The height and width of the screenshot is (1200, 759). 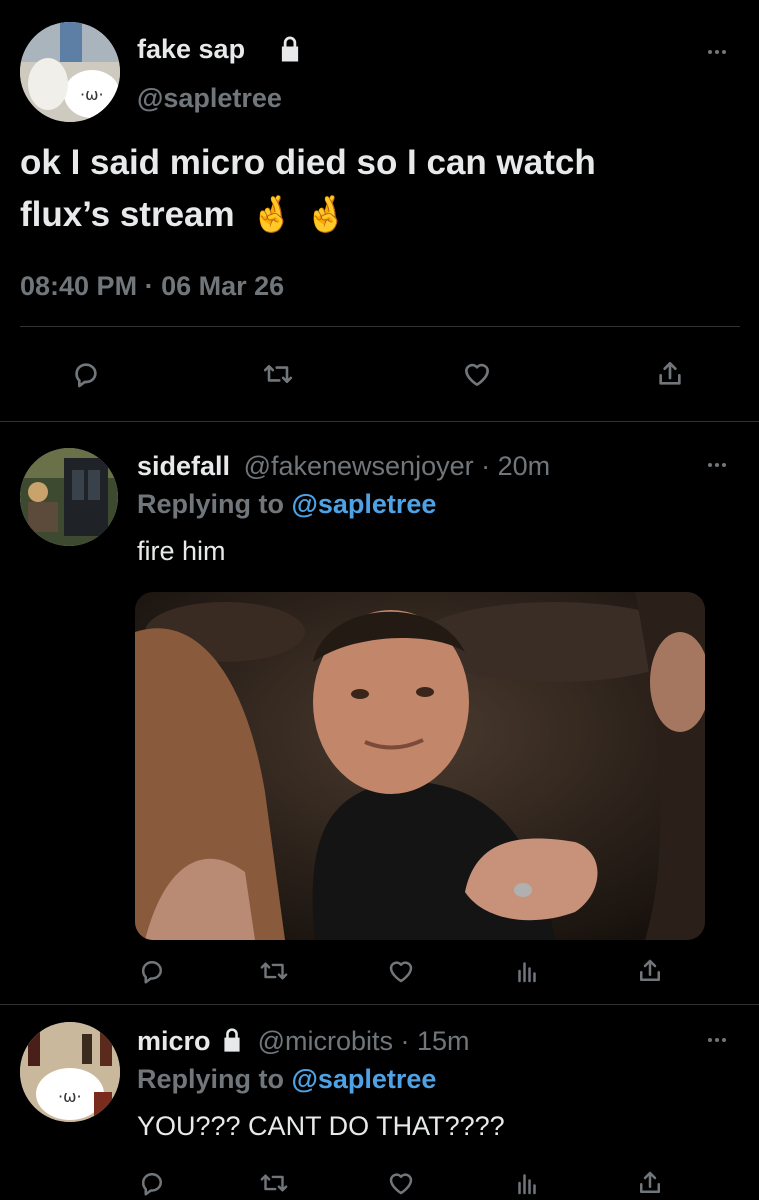 I want to click on tweet-age: 15m, so click(x=443, y=1041).